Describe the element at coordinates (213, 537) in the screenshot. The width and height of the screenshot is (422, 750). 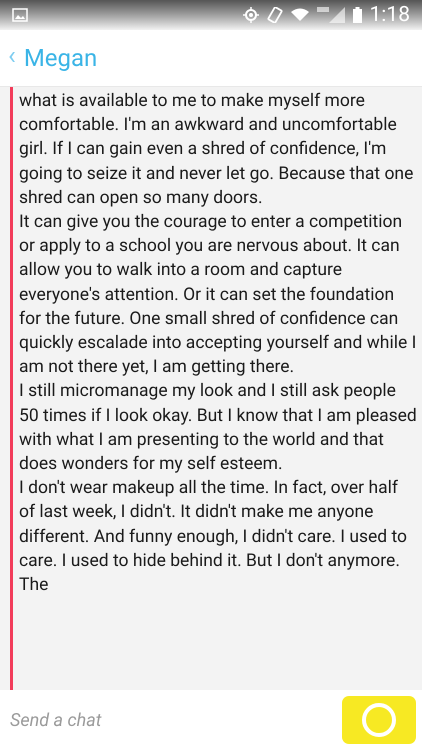
I see `message-paragraph: I don't wear makeup all the time. In fact, over half of last week, I didn't. It didn't make me anyone different. And funny enough, I didn't care. I used to care. I used to hide behind it. But I don't anymore. The` at that location.